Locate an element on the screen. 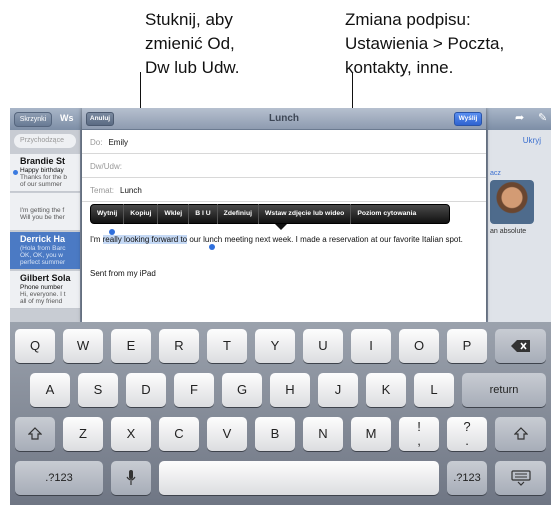 This screenshot has width=551, height=505. key-secondary: , is located at coordinates (419, 440).